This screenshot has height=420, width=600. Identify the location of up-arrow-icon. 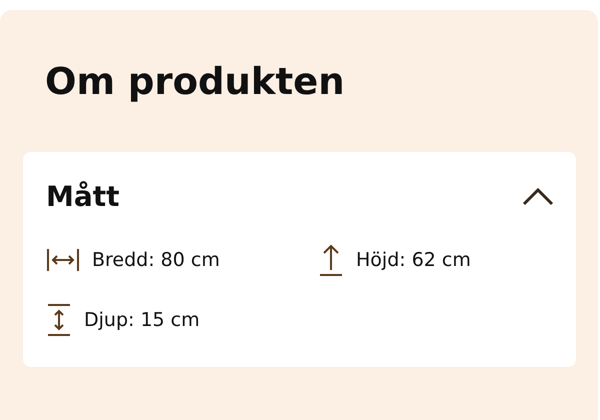
(331, 260).